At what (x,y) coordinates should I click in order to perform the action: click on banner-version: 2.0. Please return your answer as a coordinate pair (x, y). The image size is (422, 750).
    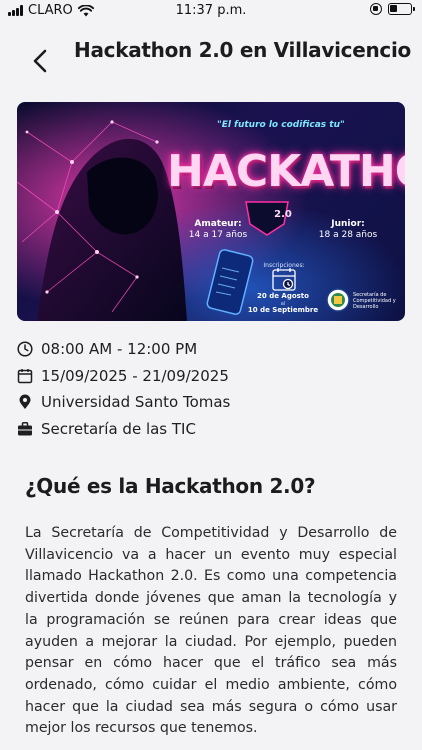
    Looking at the image, I should click on (283, 214).